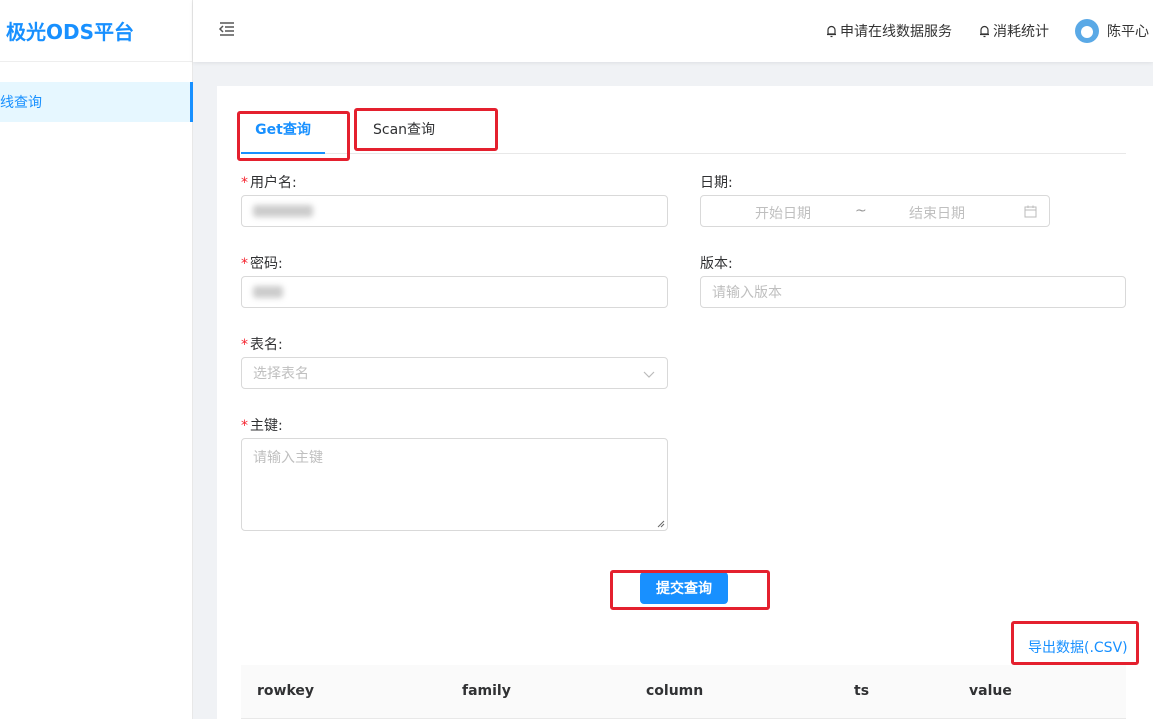  Describe the element at coordinates (875, 211) in the screenshot. I see `date-range-picker: 开始日期 ~ 结束日期` at that location.